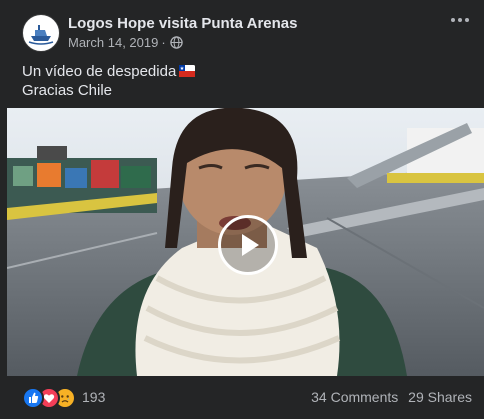 The width and height of the screenshot is (484, 419). Describe the element at coordinates (187, 71) in the screenshot. I see `chile-flag-icon` at that location.